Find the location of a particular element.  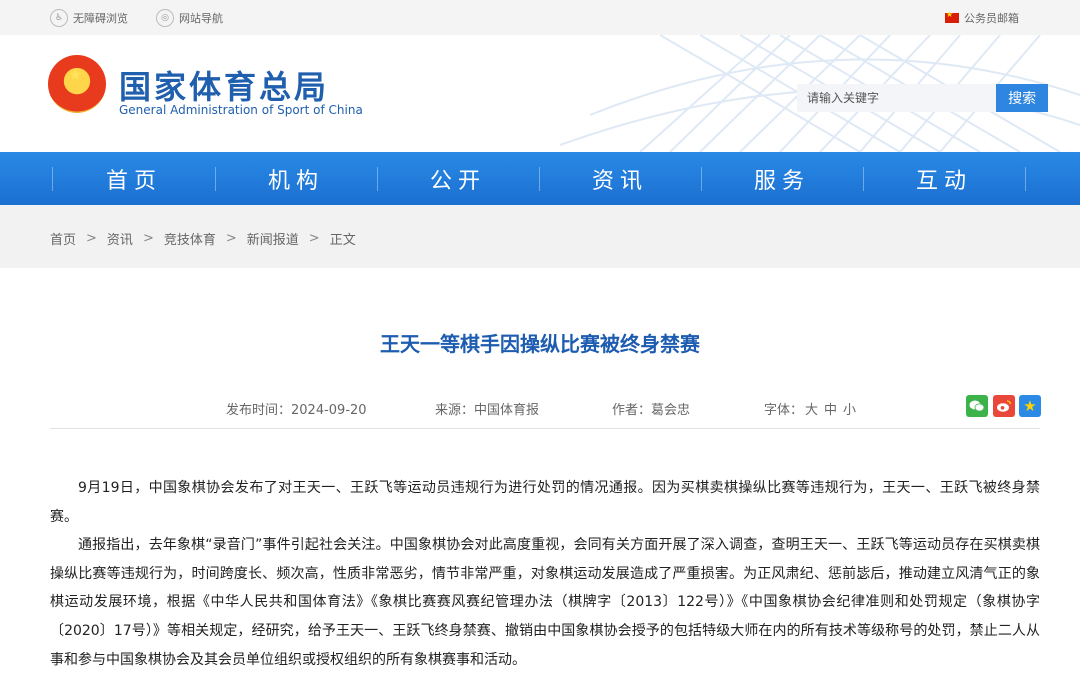

wechat-icon is located at coordinates (977, 406).